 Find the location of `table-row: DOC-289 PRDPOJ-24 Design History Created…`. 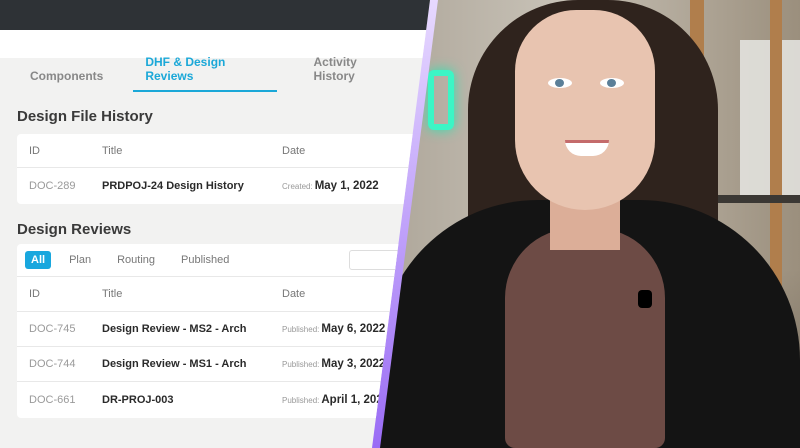

table-row: DOC-289 PRDPOJ-24 Design History Created… is located at coordinates (223, 186).